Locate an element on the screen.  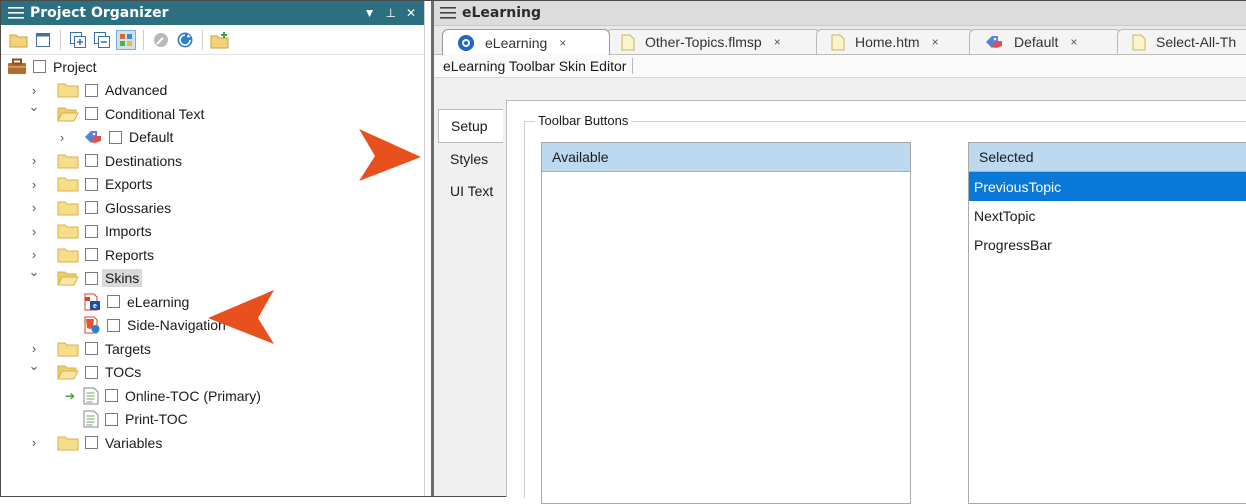
tree-item: ➔ Online-TOC (Primary) is located at coordinates (163, 395).